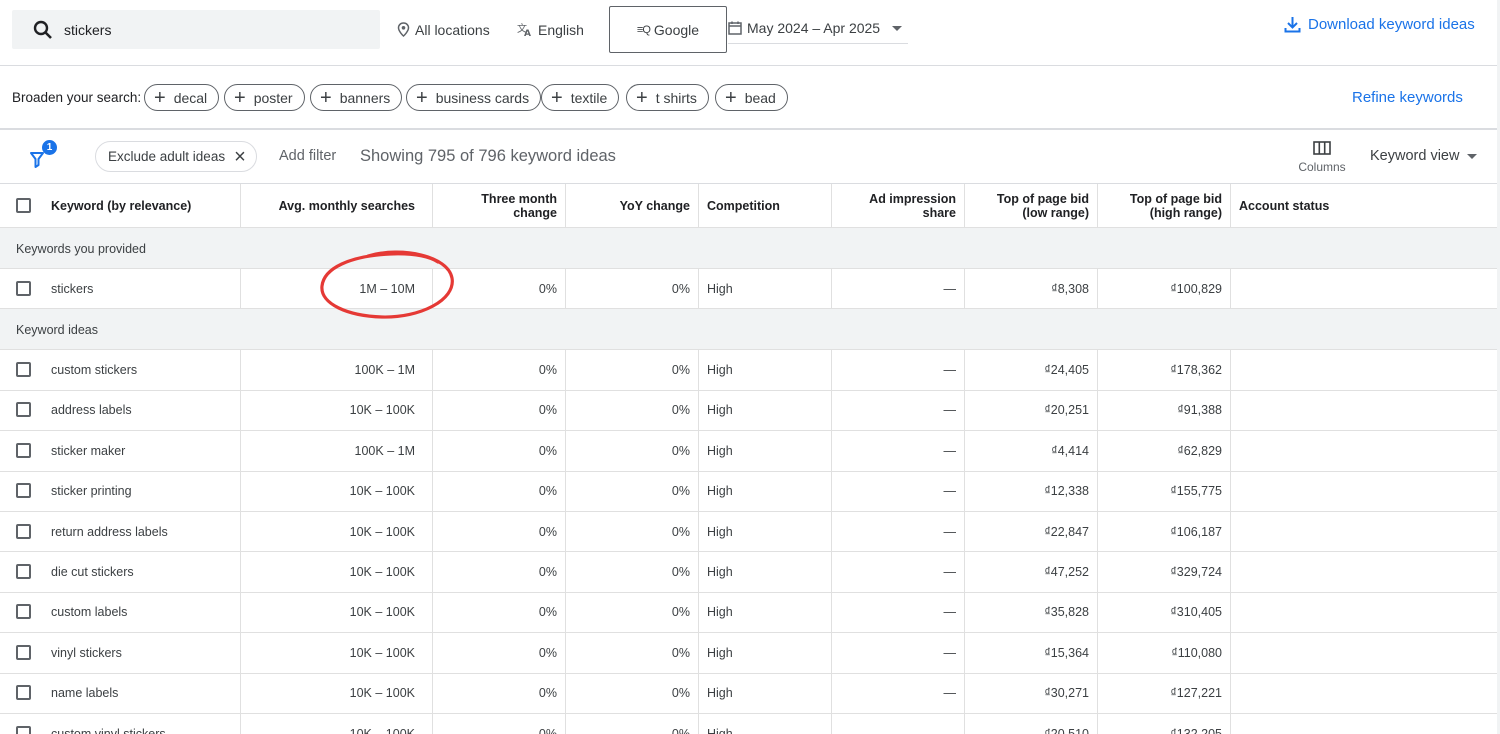 The height and width of the screenshot is (734, 1500). Describe the element at coordinates (1031, 693) in the screenshot. I see `bid-low-cell: ₫30,271` at that location.